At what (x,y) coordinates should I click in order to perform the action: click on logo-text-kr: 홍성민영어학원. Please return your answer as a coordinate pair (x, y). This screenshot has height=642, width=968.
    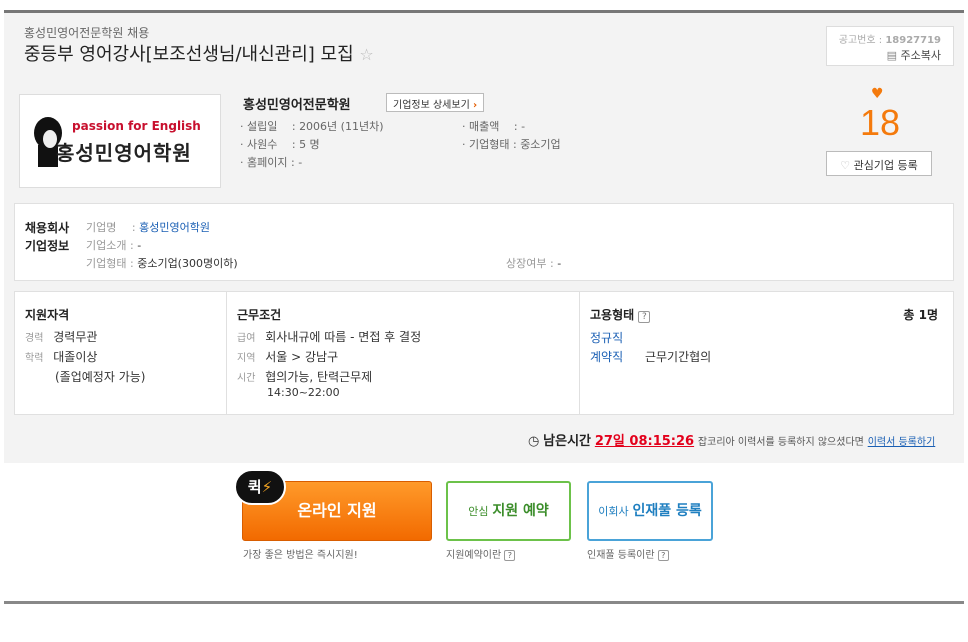
    Looking at the image, I should click on (124, 153).